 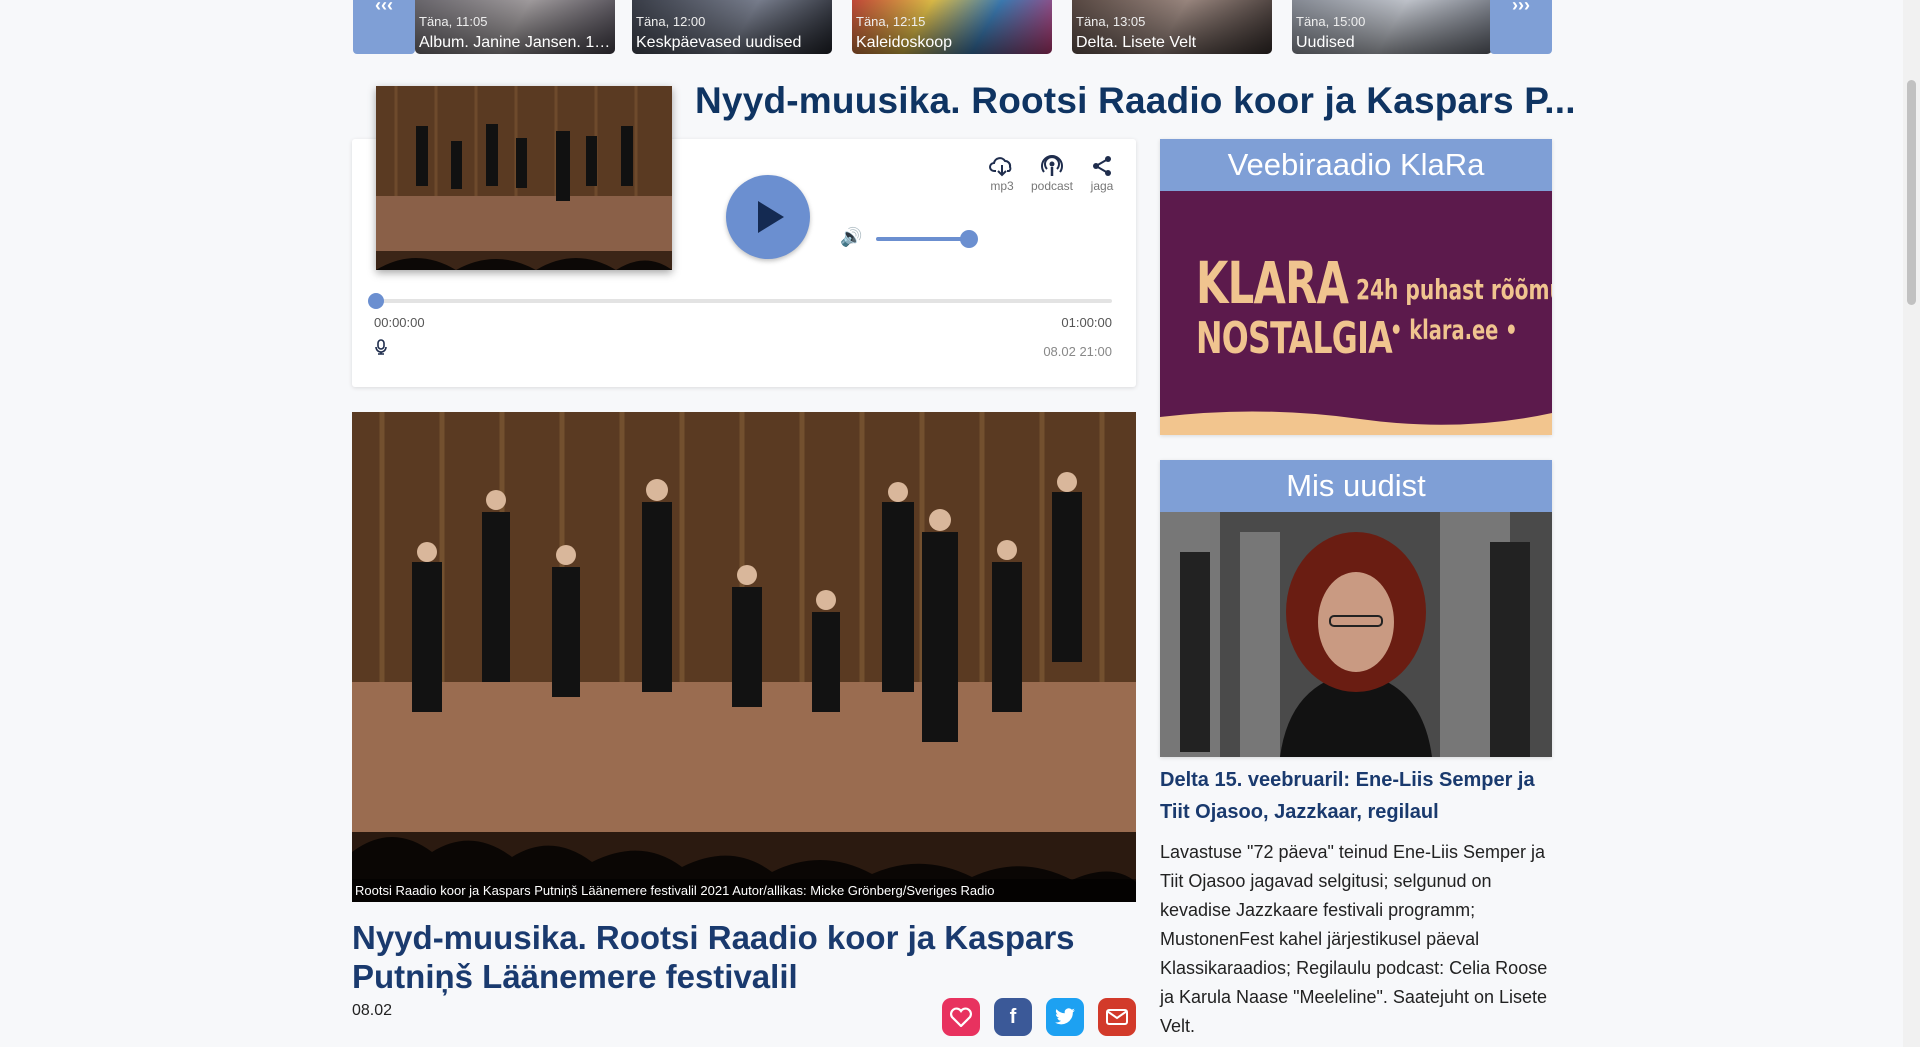 What do you see at coordinates (1086, 322) in the screenshot?
I see `total-duration: 01:00:00` at bounding box center [1086, 322].